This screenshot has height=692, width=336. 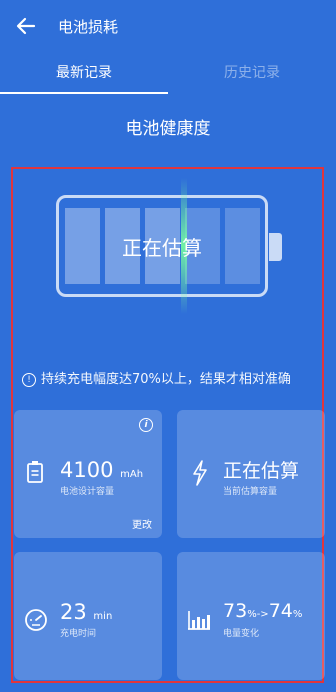 I want to click on back-arrow-icon, so click(x=26, y=26).